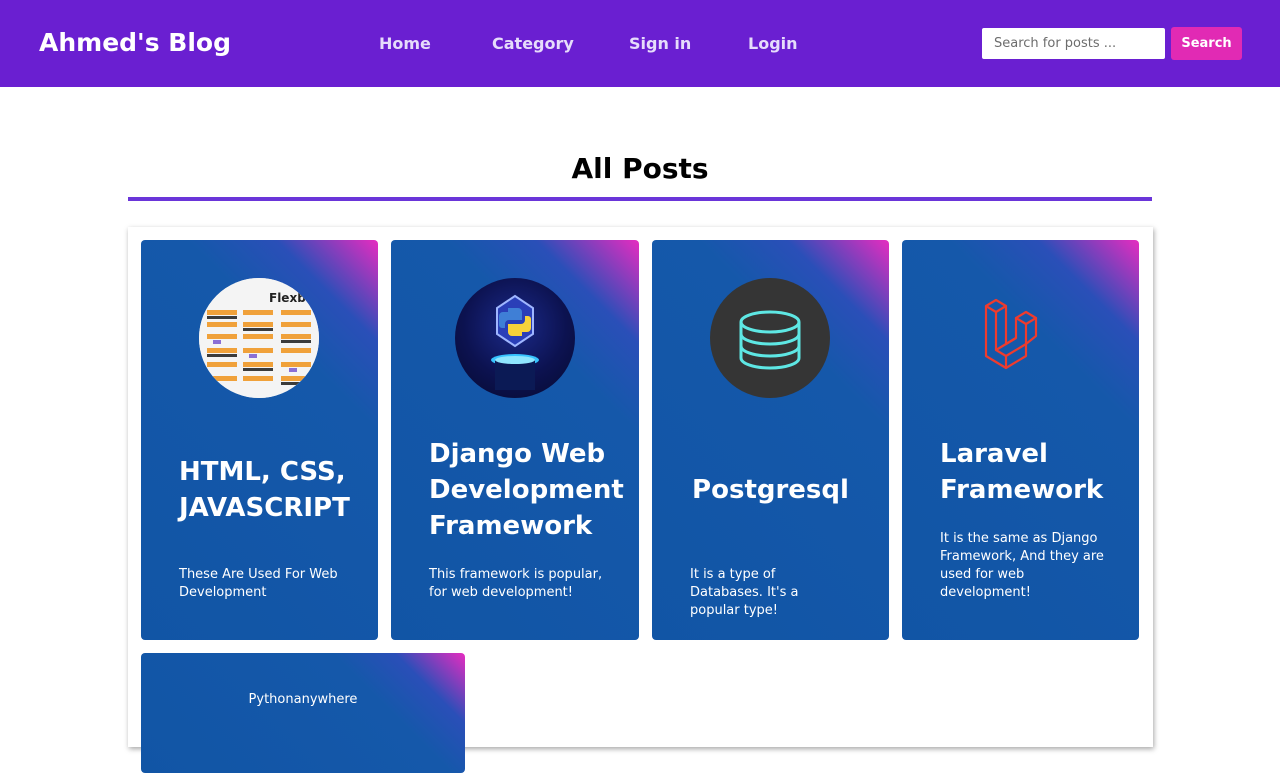 The height and width of the screenshot is (773, 1280). Describe the element at coordinates (640, 199) in the screenshot. I see `title-underline` at that location.